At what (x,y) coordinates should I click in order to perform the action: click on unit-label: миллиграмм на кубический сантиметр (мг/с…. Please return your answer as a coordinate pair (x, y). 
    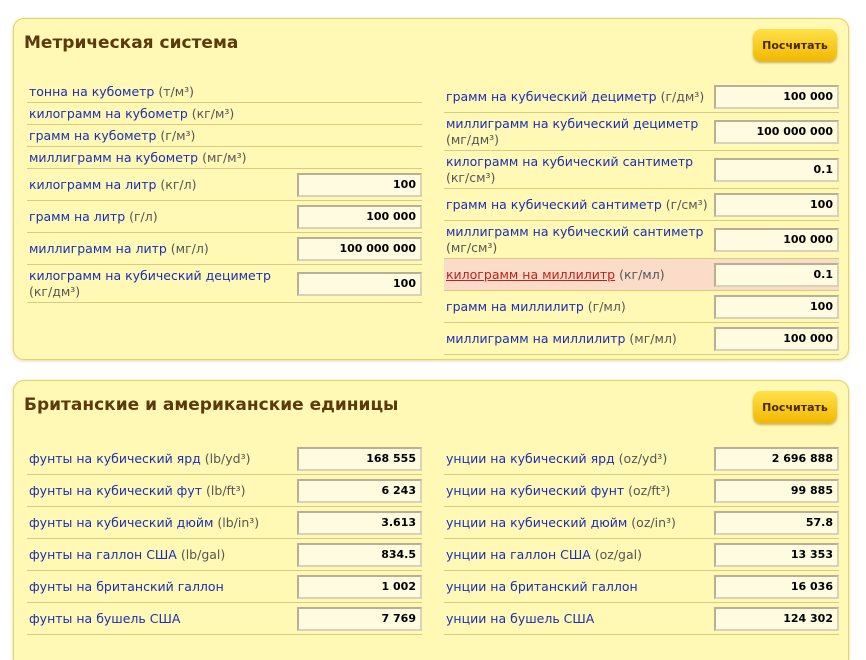
    Looking at the image, I should click on (575, 239).